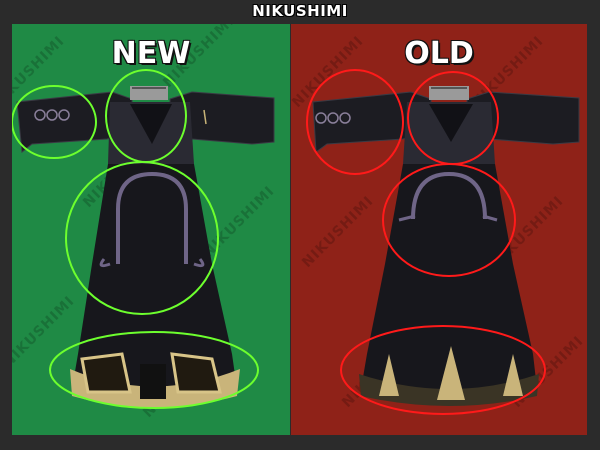  Describe the element at coordinates (300, 11) in the screenshot. I see `page-title: NIKUSHIMI` at that location.